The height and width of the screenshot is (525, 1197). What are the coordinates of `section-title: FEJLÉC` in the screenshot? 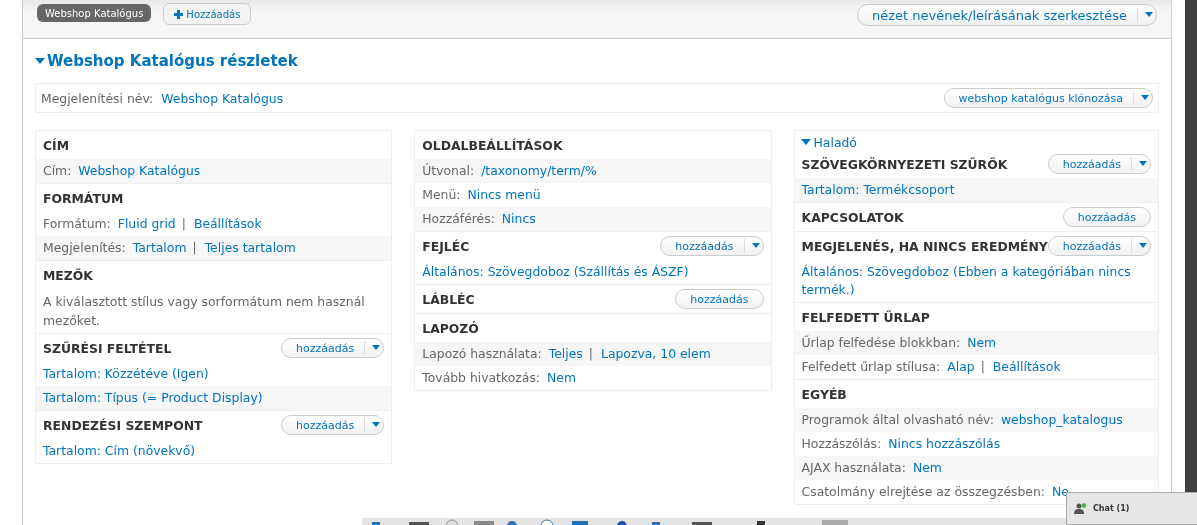 It's located at (446, 246).